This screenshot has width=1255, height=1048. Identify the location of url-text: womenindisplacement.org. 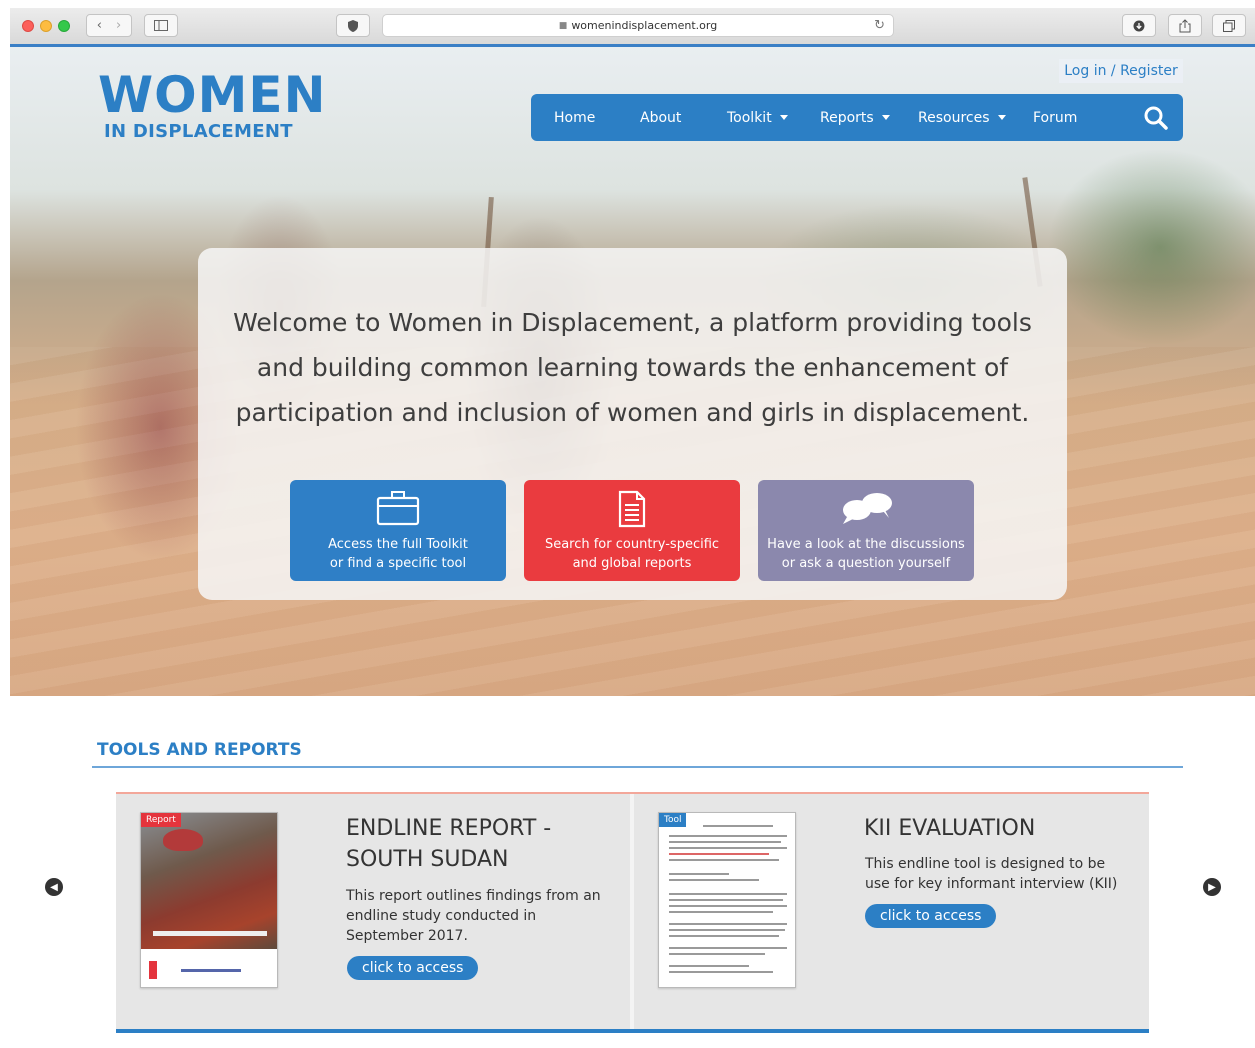
(644, 25).